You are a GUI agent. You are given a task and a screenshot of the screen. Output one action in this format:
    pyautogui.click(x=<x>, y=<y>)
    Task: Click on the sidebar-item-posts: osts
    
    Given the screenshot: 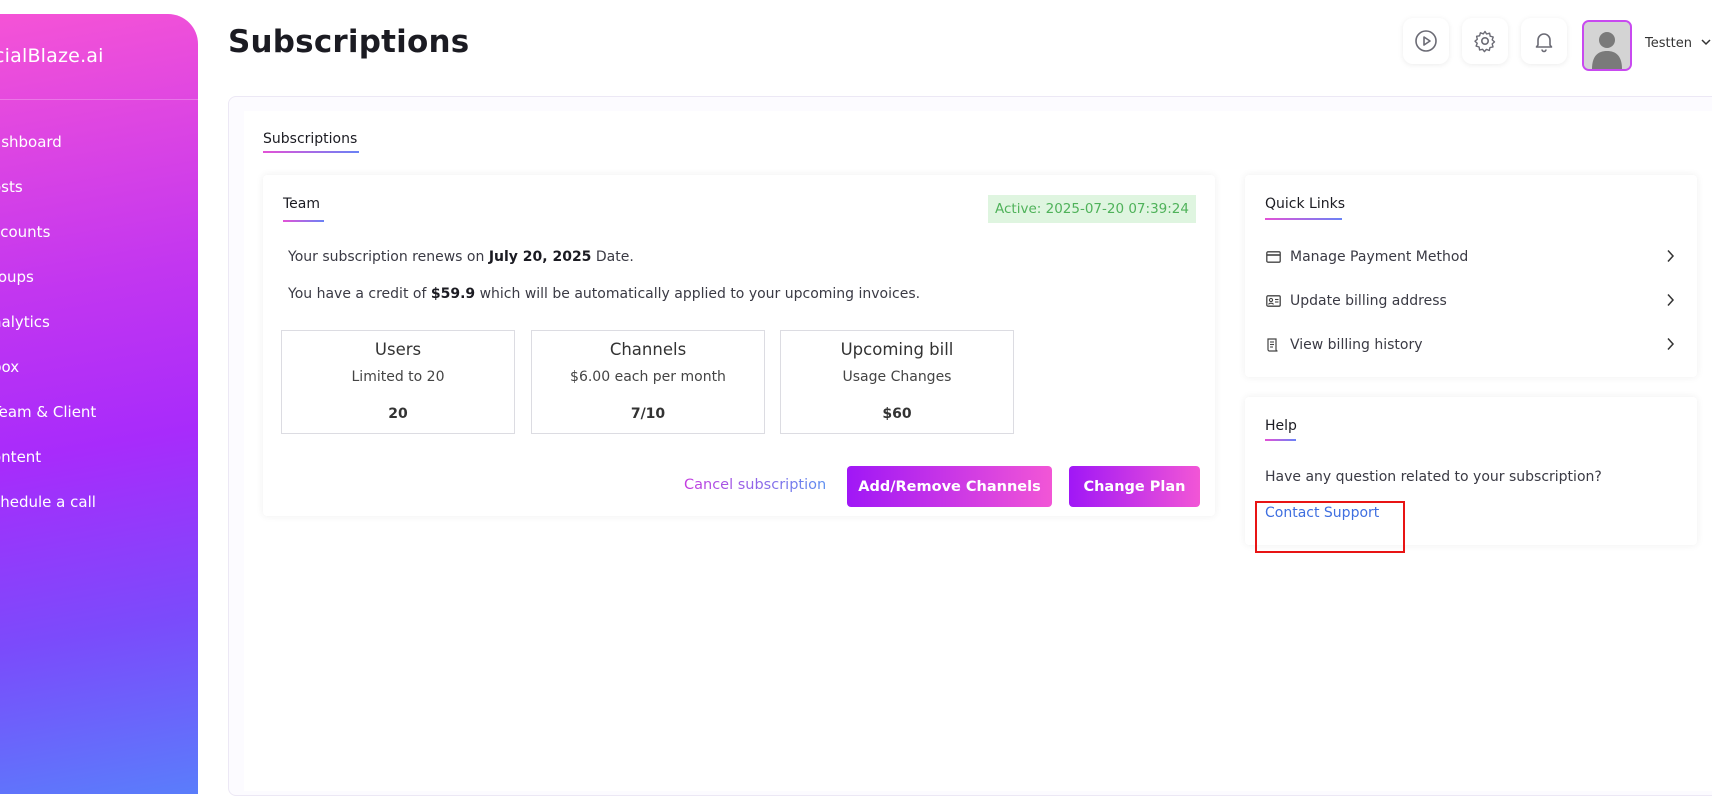 What is the action you would take?
    pyautogui.click(x=11, y=187)
    